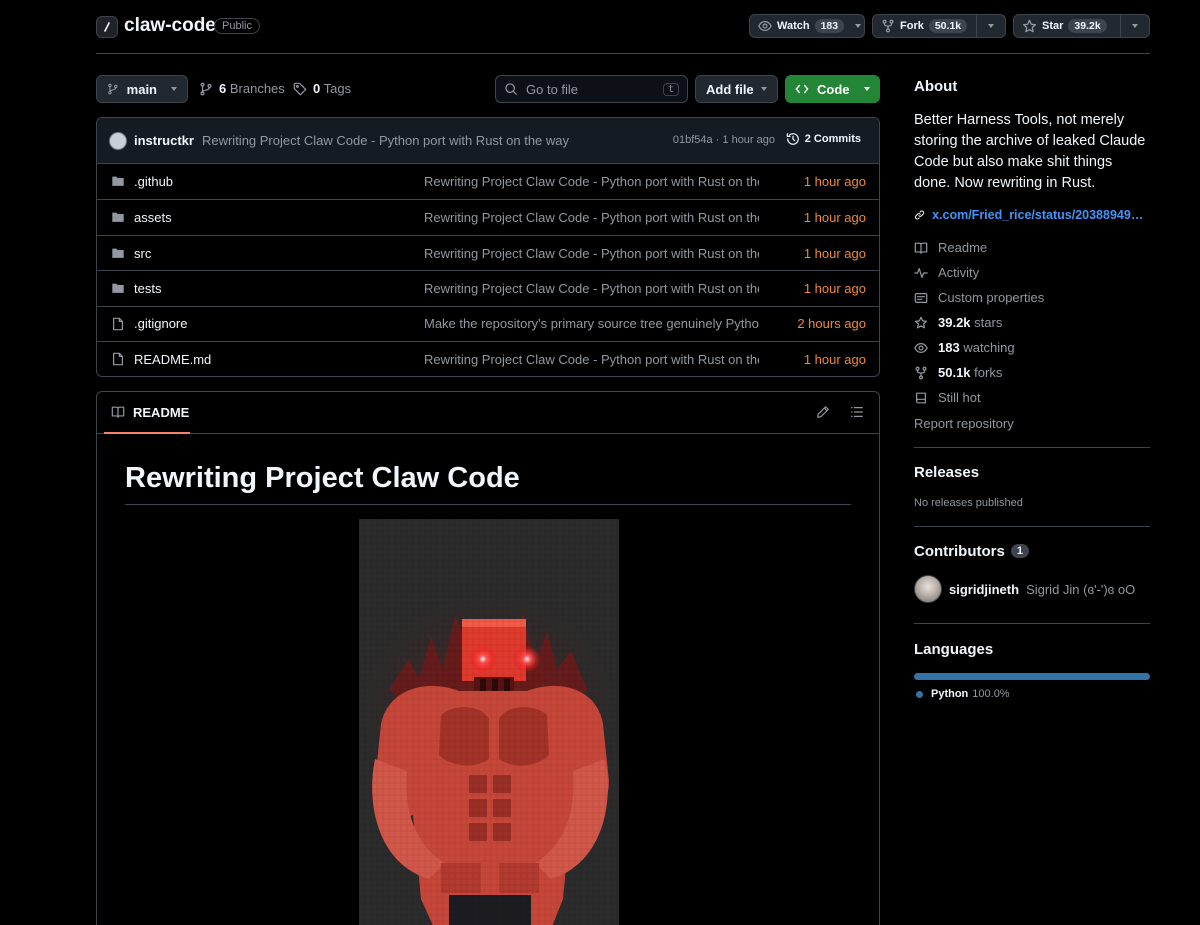  I want to click on language-item: Python 100.0%, so click(963, 694).